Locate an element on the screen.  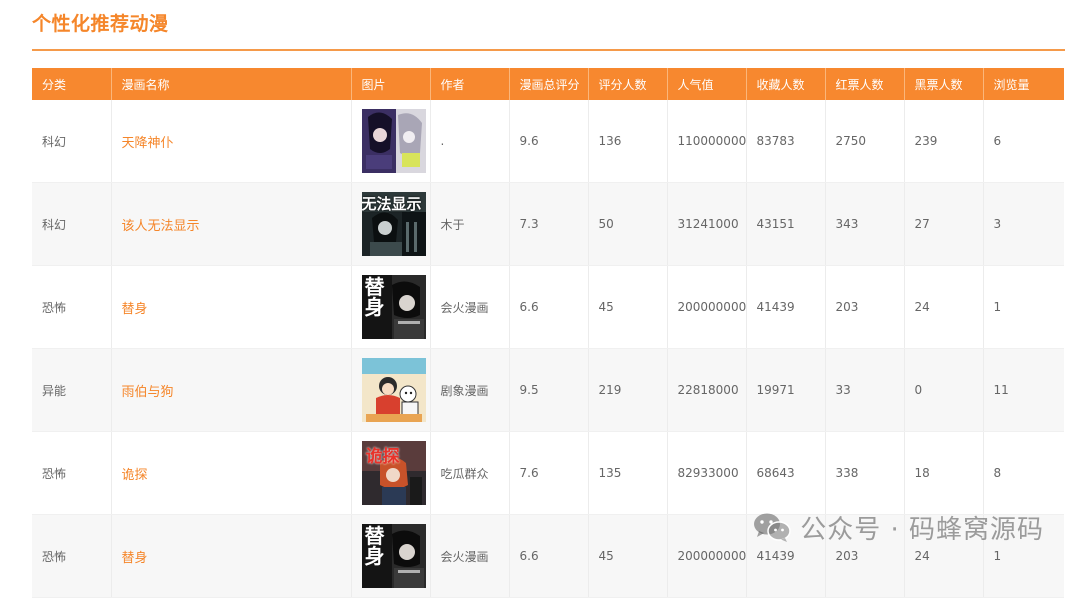
cell-author: 吃瓜群众 is located at coordinates (470, 473).